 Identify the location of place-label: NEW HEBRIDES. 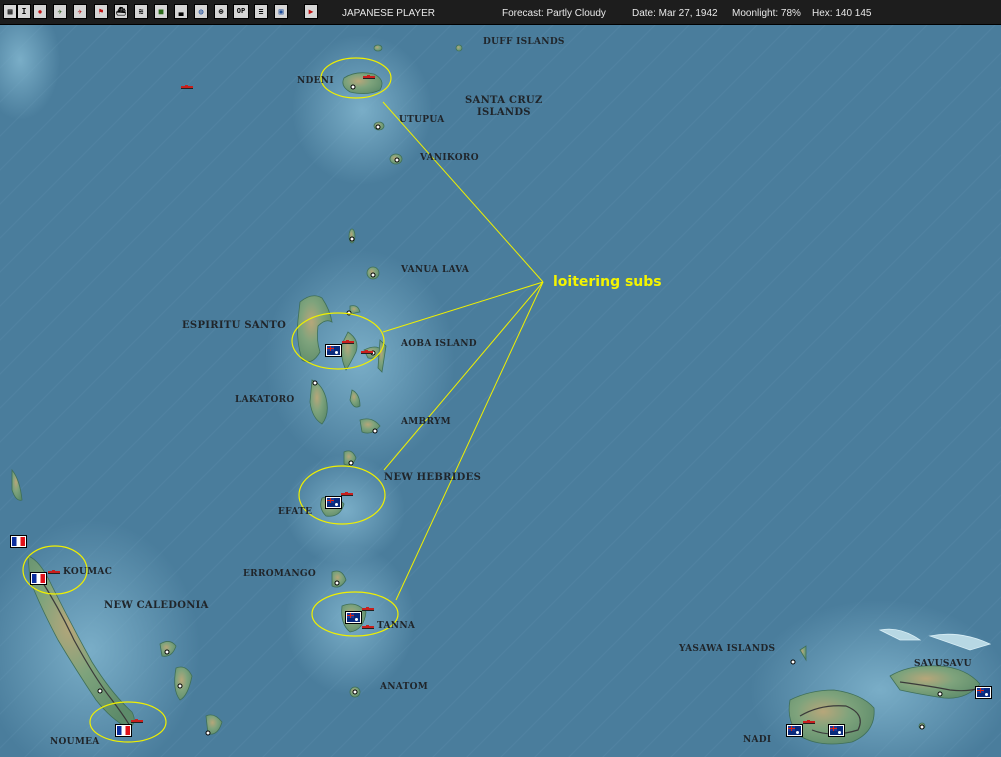
(433, 477).